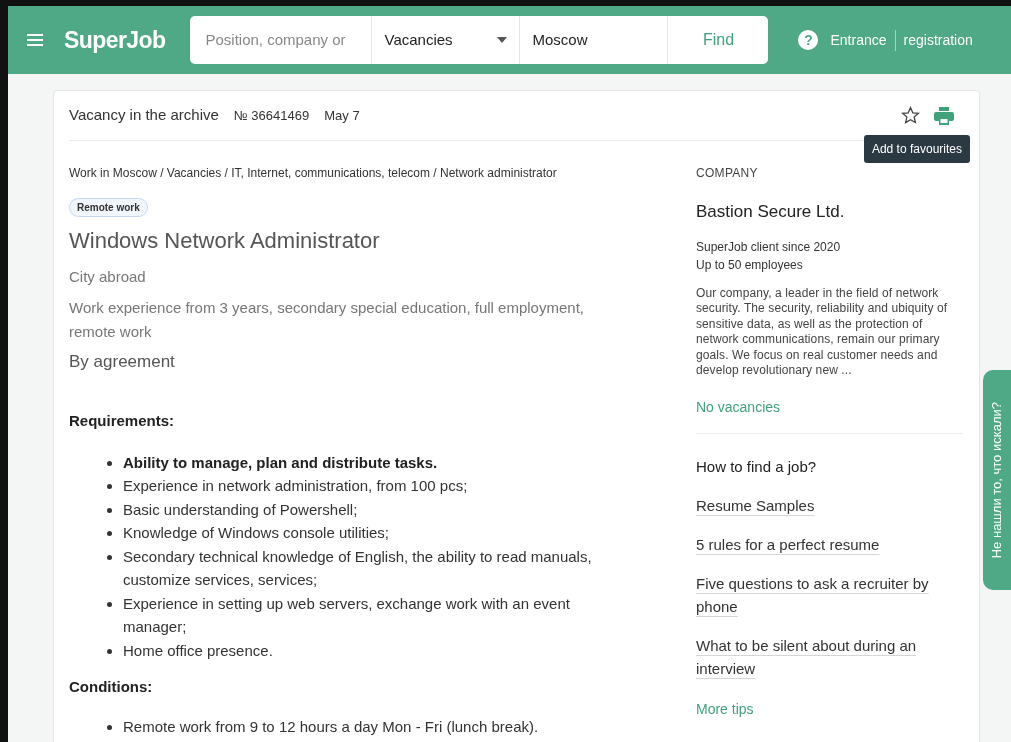 Image resolution: width=1011 pixels, height=742 pixels. Describe the element at coordinates (821, 657) in the screenshot. I see `tip-link: What to be silent about during an interview` at that location.